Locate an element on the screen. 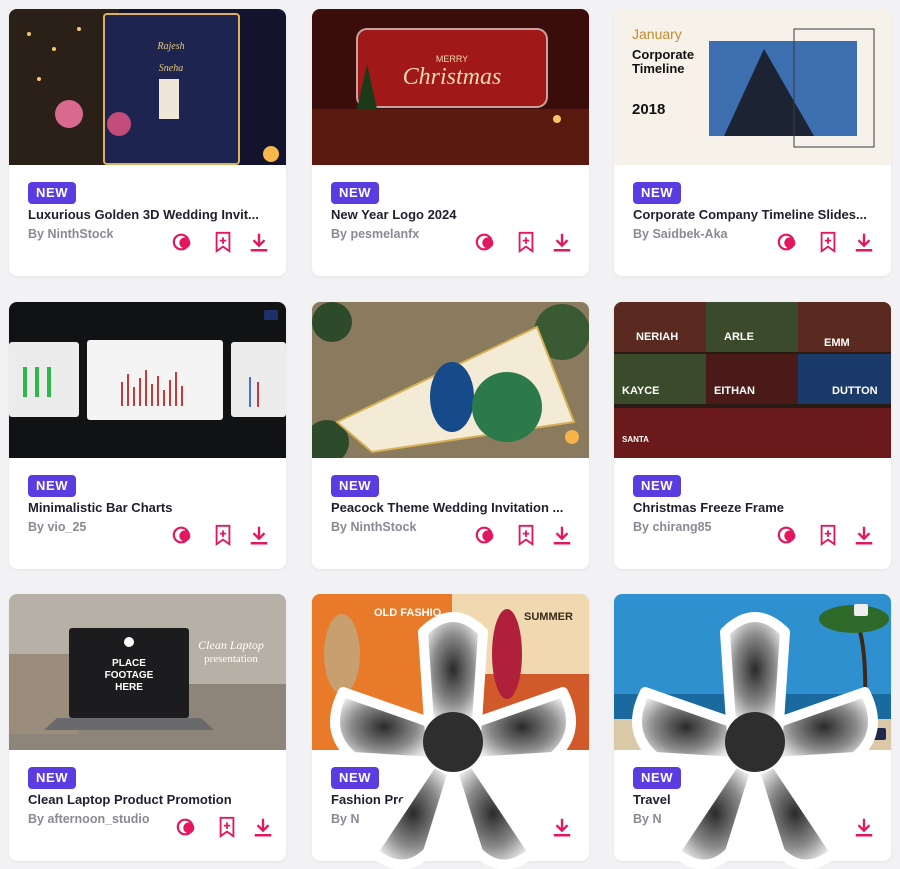  thumb-text: SUMMER is located at coordinates (548, 617).